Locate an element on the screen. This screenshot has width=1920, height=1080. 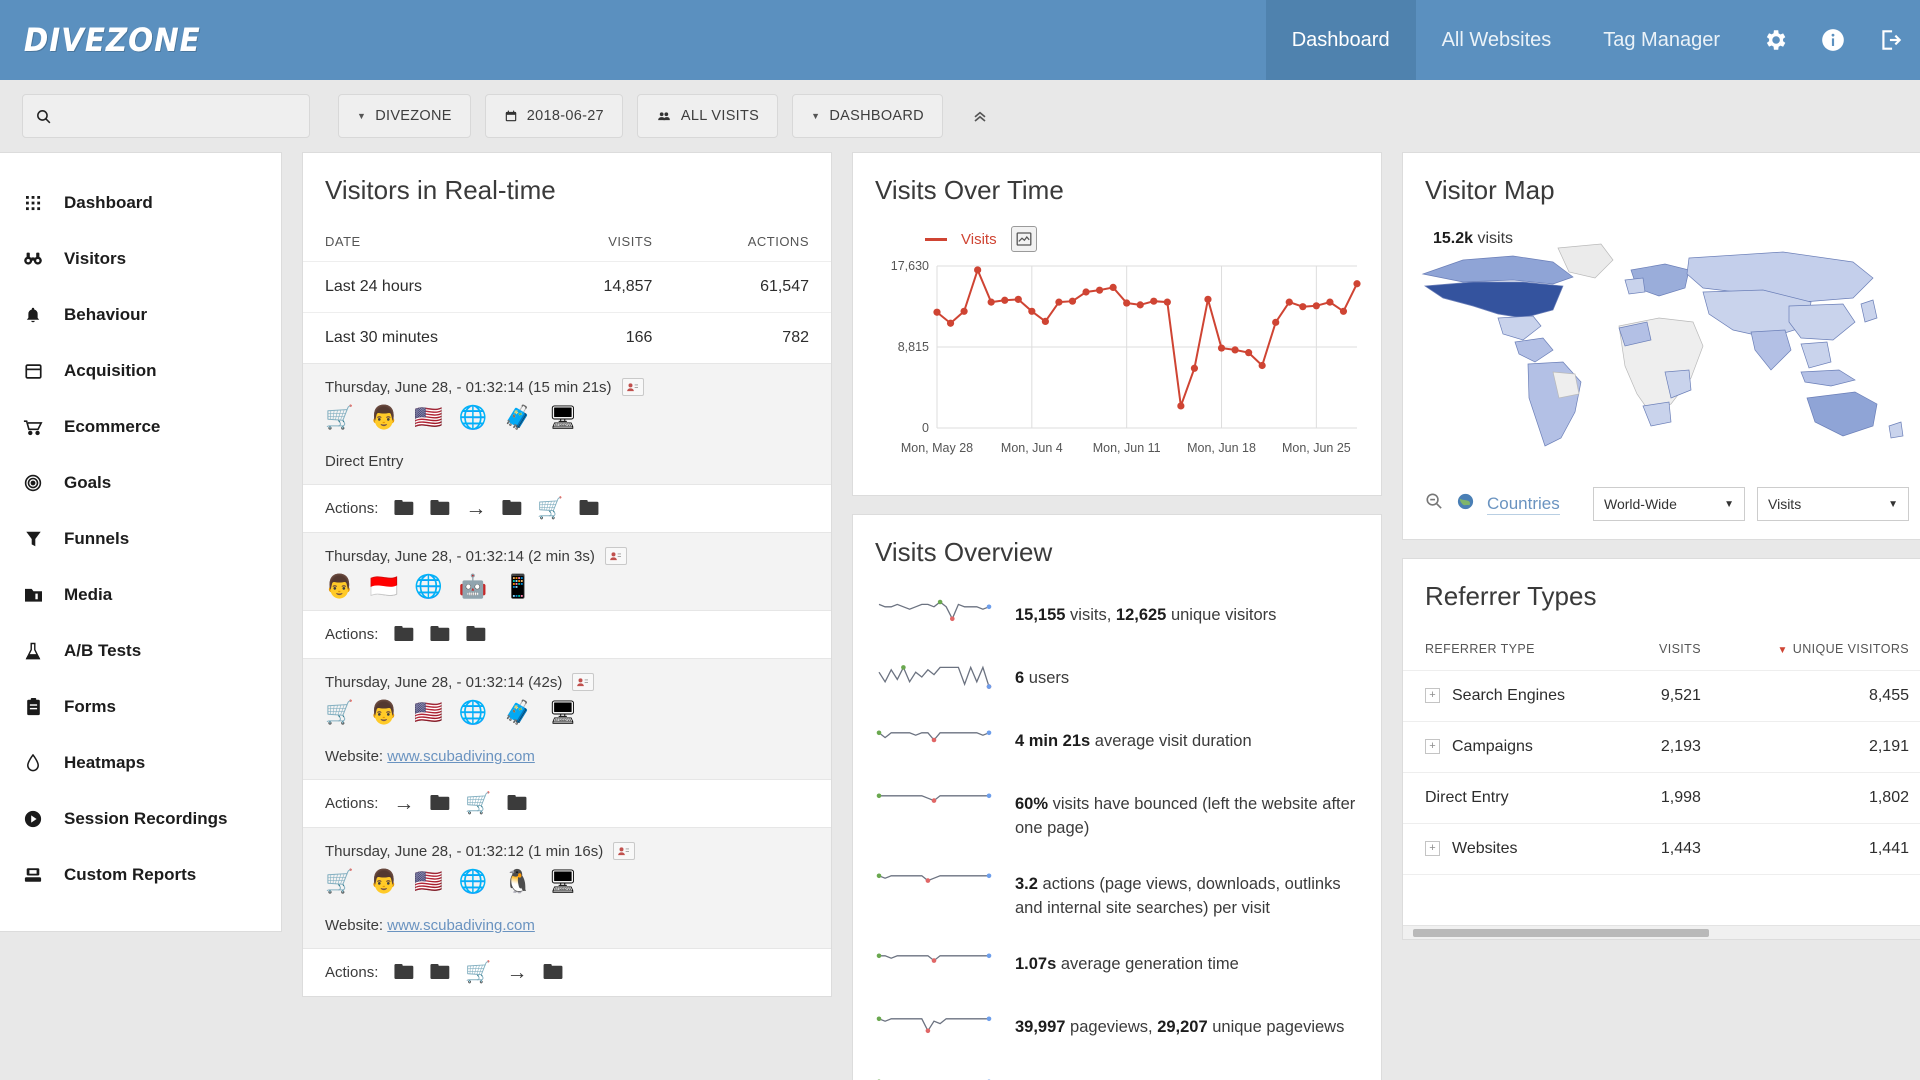
chevron-up-double-icon is located at coordinates (980, 116).